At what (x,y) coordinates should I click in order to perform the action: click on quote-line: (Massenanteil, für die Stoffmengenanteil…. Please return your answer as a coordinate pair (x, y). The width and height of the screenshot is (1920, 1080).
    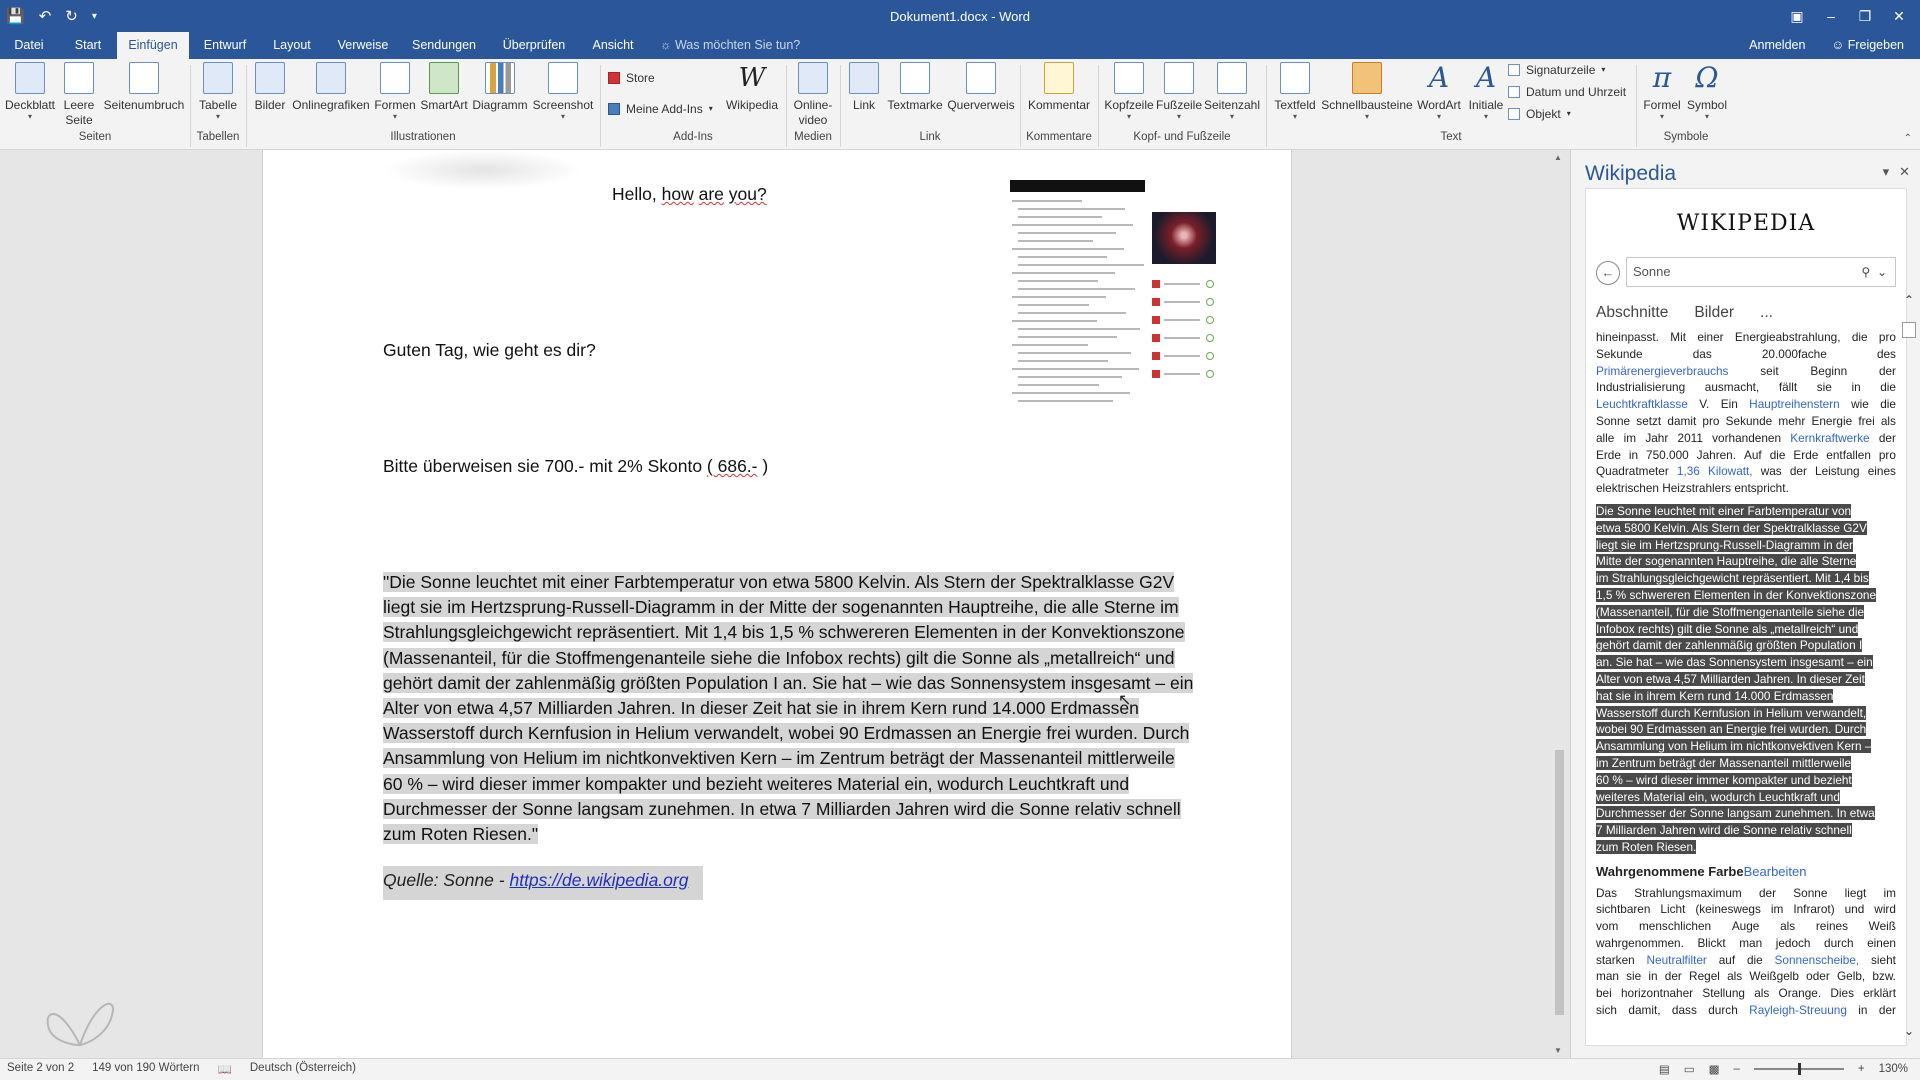
    Looking at the image, I should click on (813, 658).